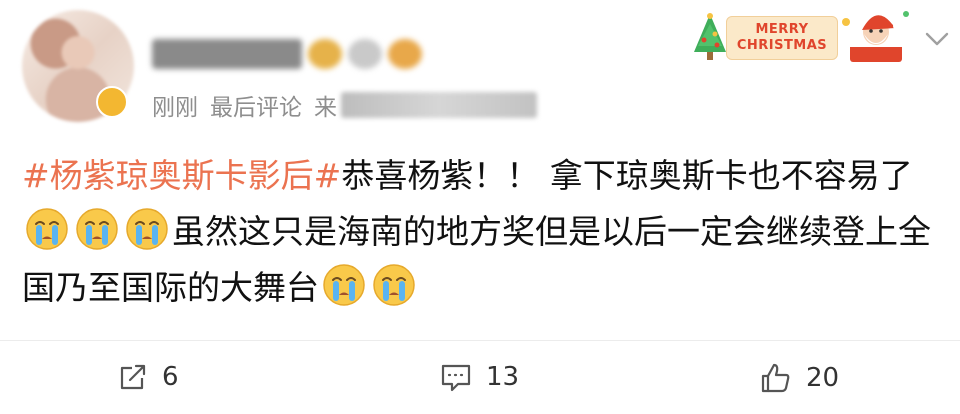 This screenshot has width=960, height=414. Describe the element at coordinates (782, 45) in the screenshot. I see `badge-line2: CHRISTMAS` at that location.